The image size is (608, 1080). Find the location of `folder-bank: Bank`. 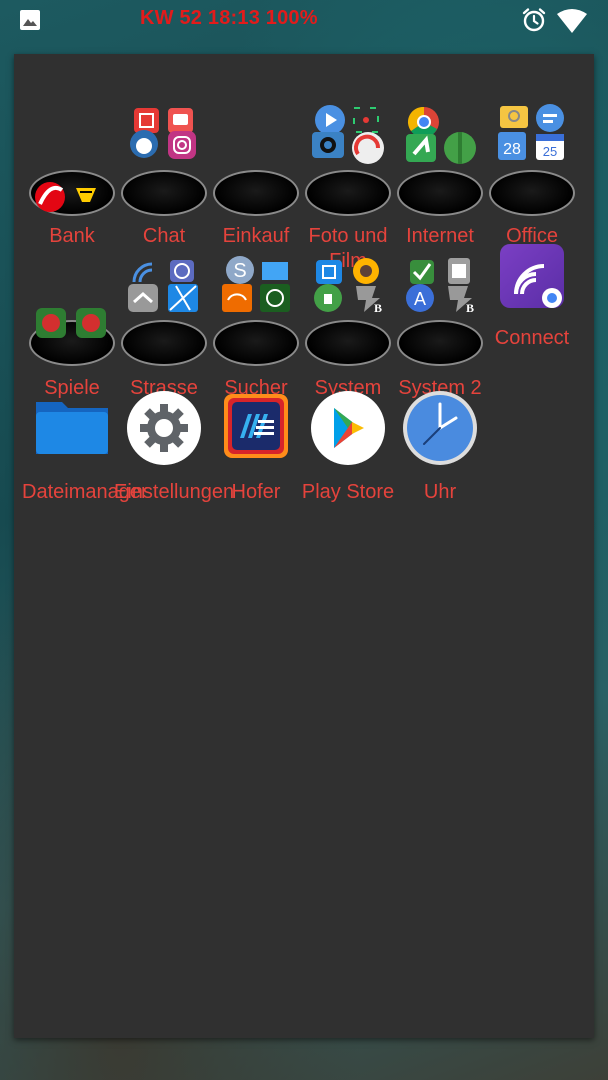

folder-bank: Bank is located at coordinates (72, 175).